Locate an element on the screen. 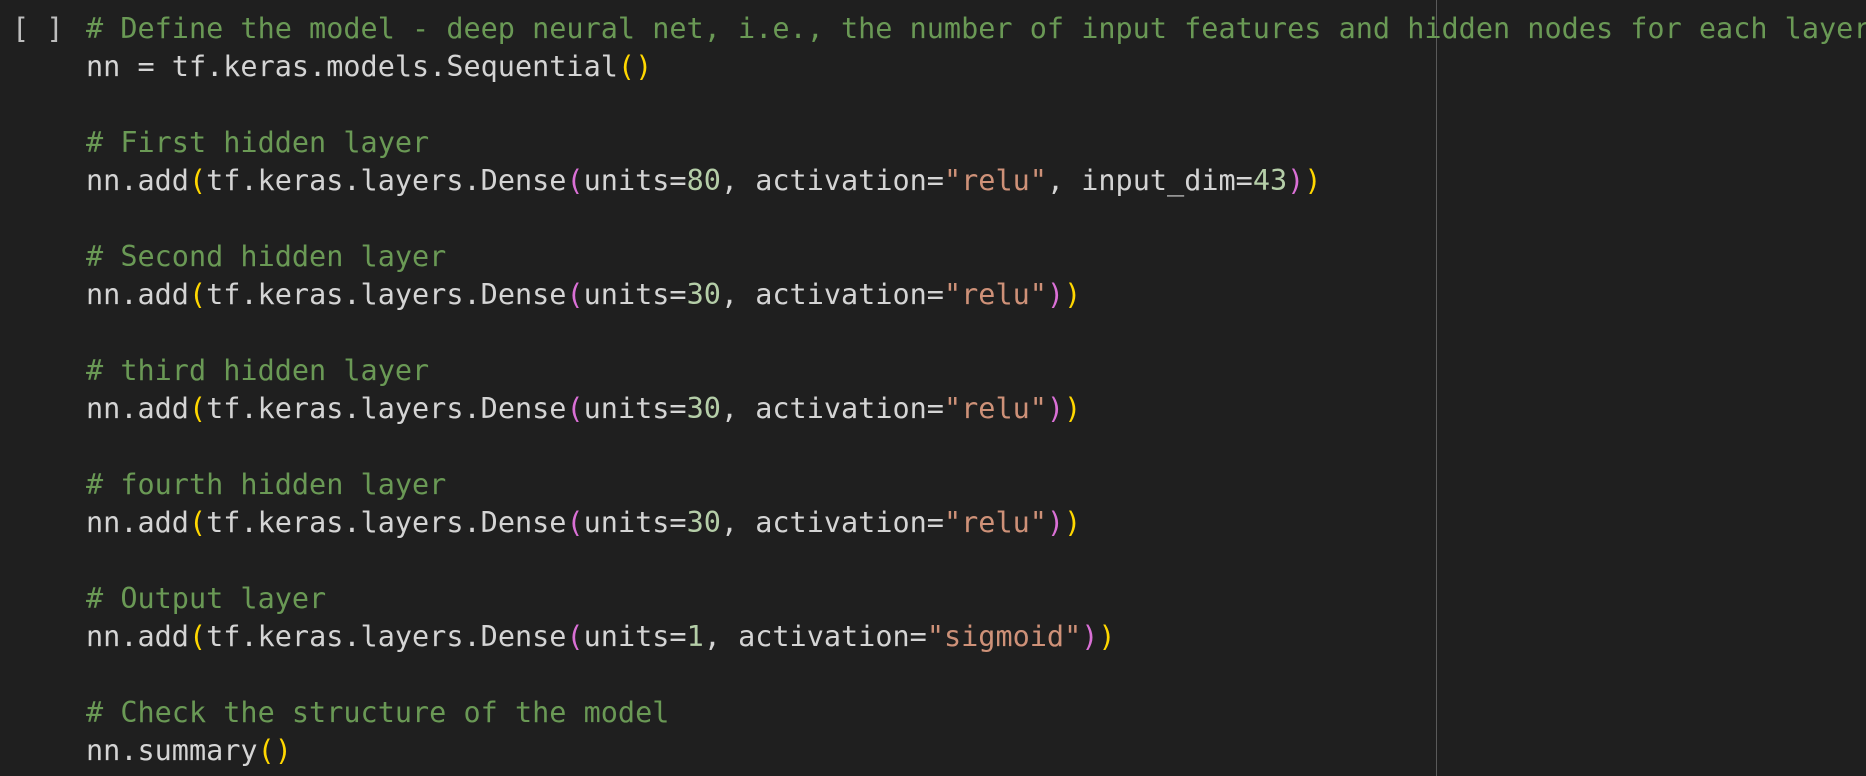  code-line: # third hidden layer is located at coordinates (976, 371).